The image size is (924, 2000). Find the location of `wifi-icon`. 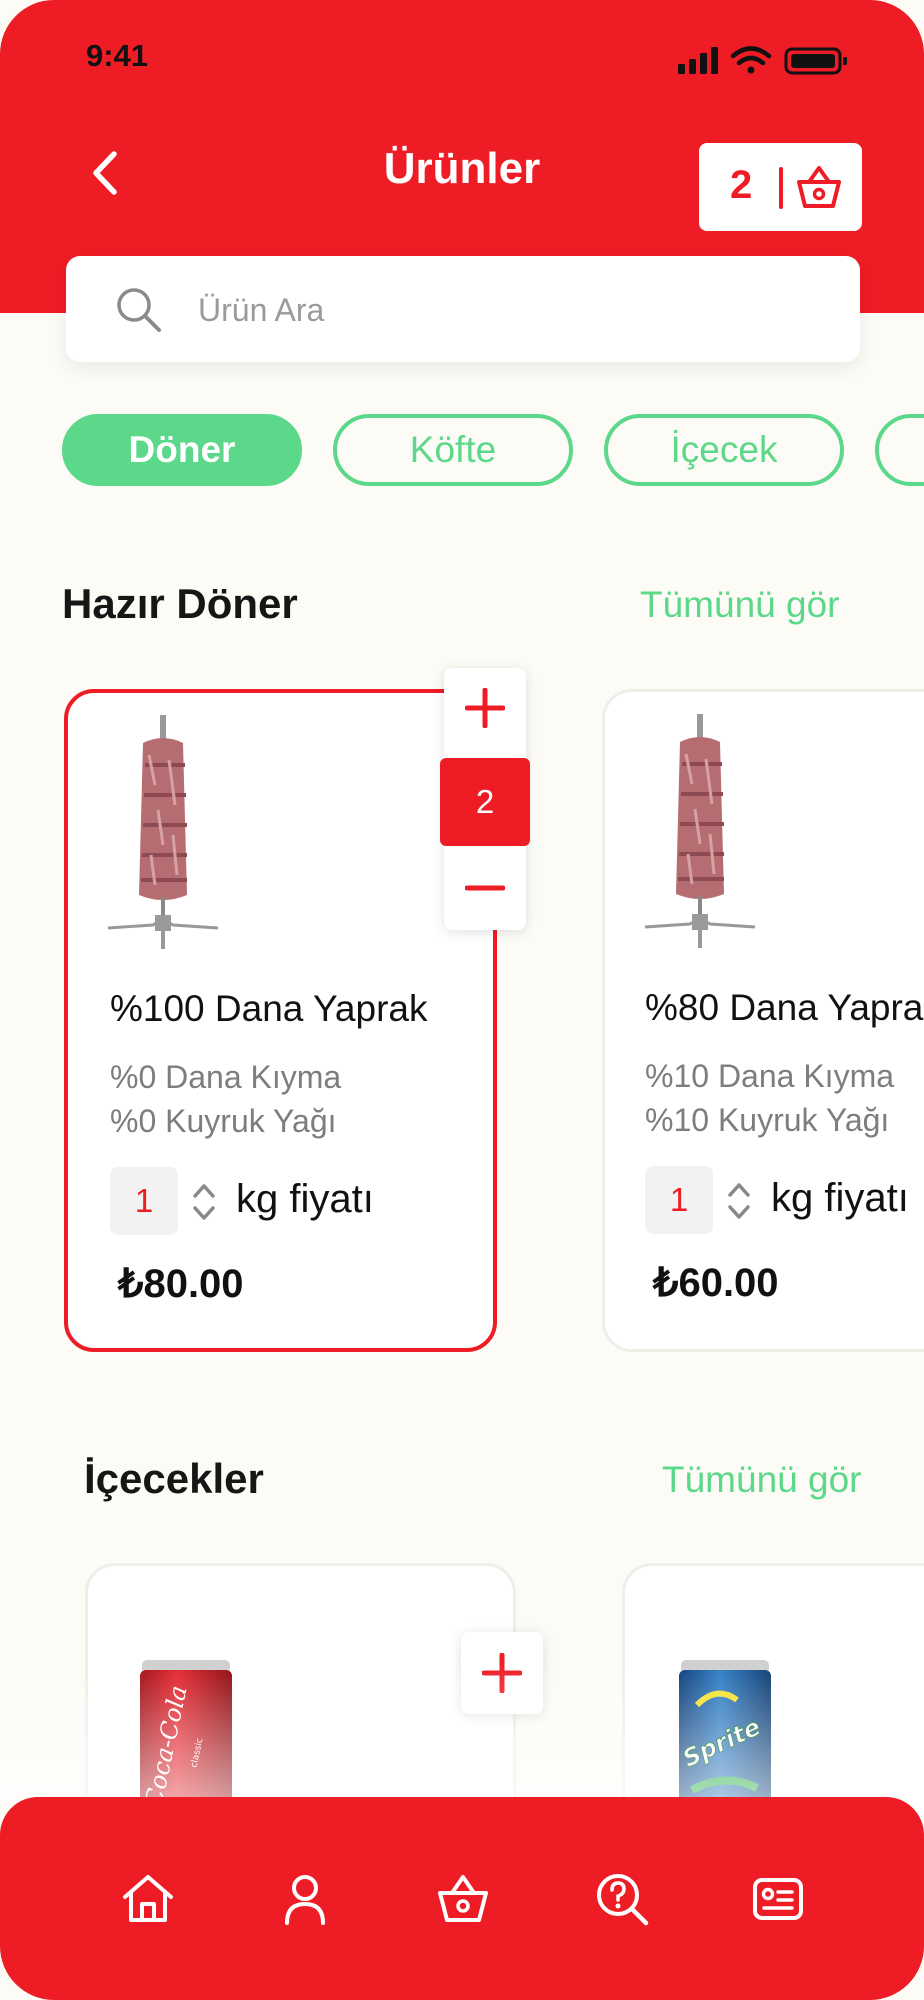

wifi-icon is located at coordinates (751, 60).